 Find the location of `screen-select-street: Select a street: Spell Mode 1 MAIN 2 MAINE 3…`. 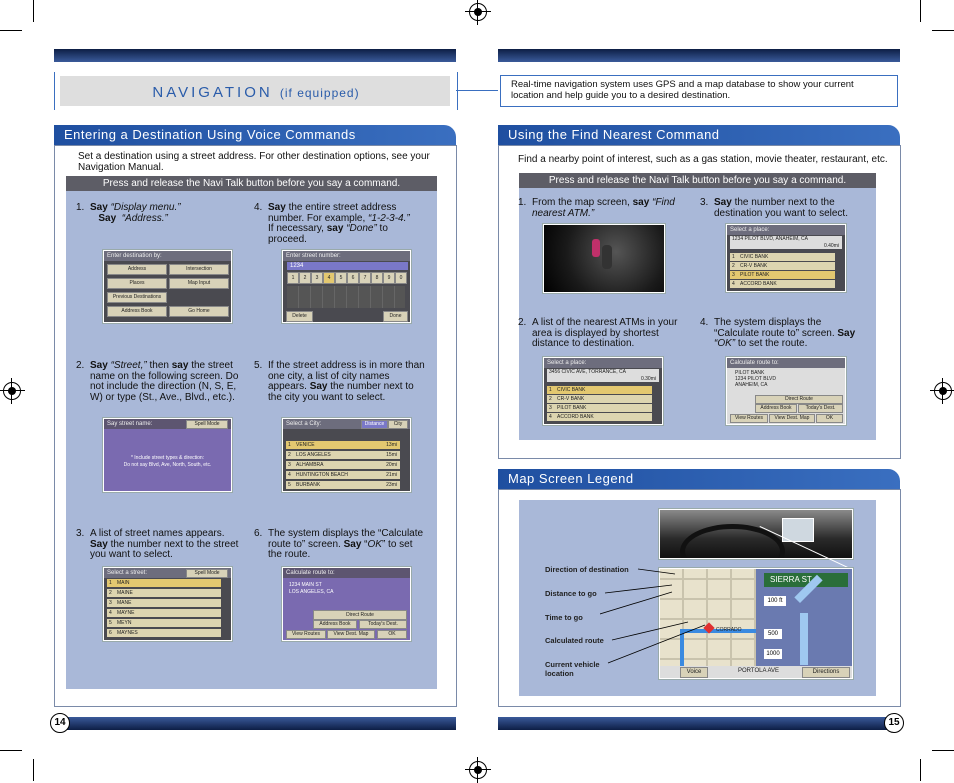

screen-select-street: Select a street: Spell Mode 1 MAIN 2 MAINE 3… is located at coordinates (167, 604).